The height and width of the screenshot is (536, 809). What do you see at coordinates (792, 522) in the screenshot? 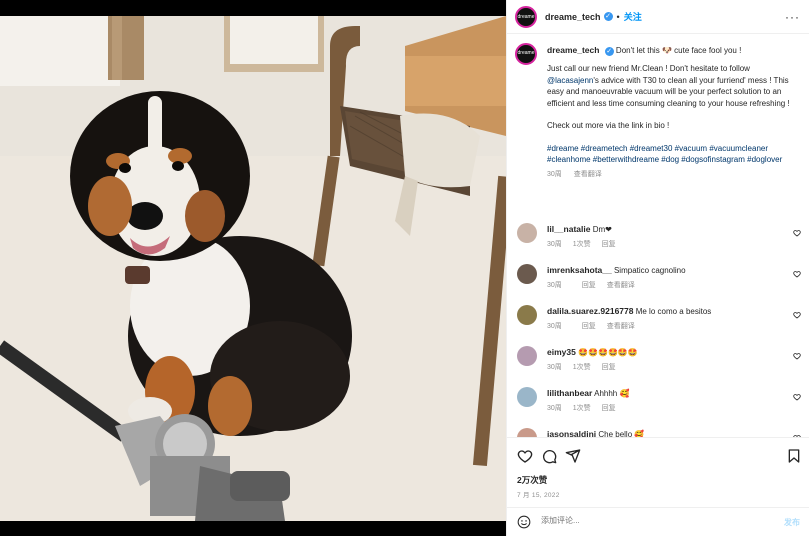
I see `post-comment-button: 发布` at bounding box center [792, 522].